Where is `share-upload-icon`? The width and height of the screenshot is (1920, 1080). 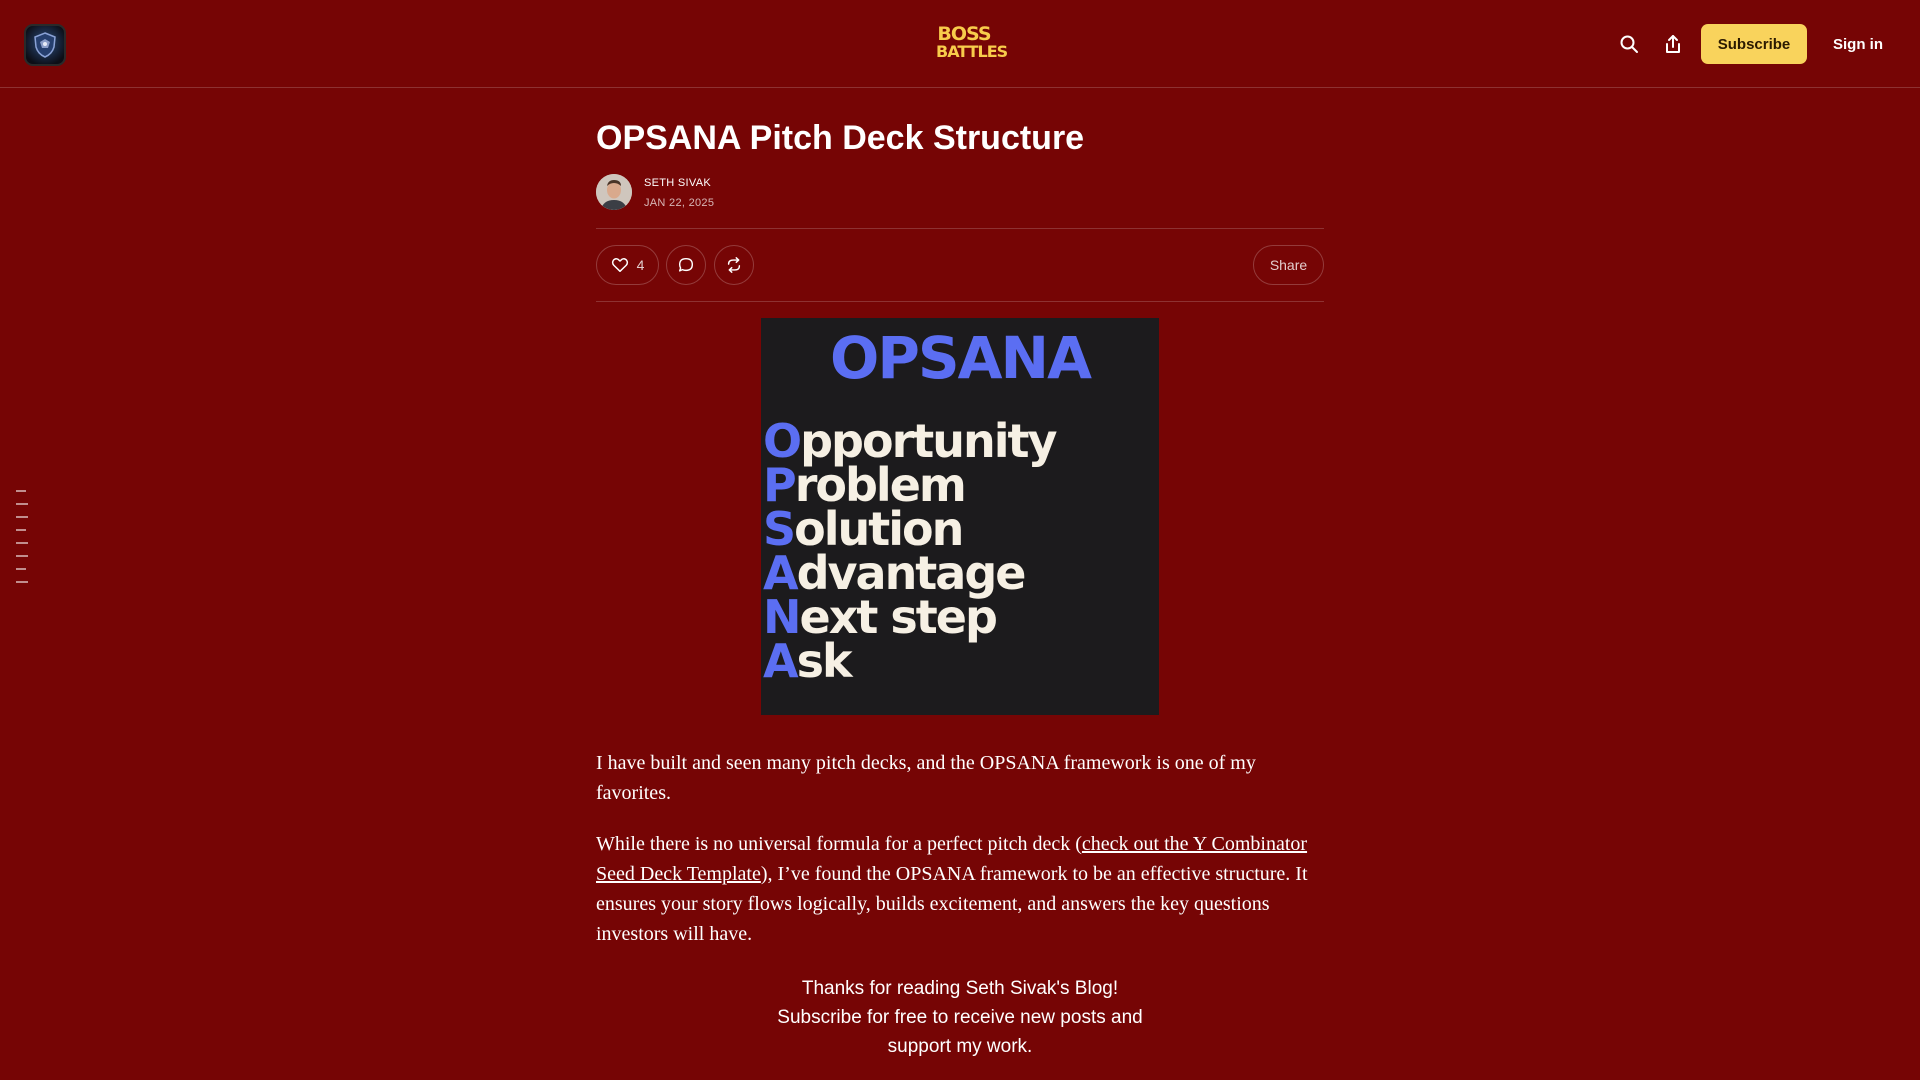
share-upload-icon is located at coordinates (1673, 44).